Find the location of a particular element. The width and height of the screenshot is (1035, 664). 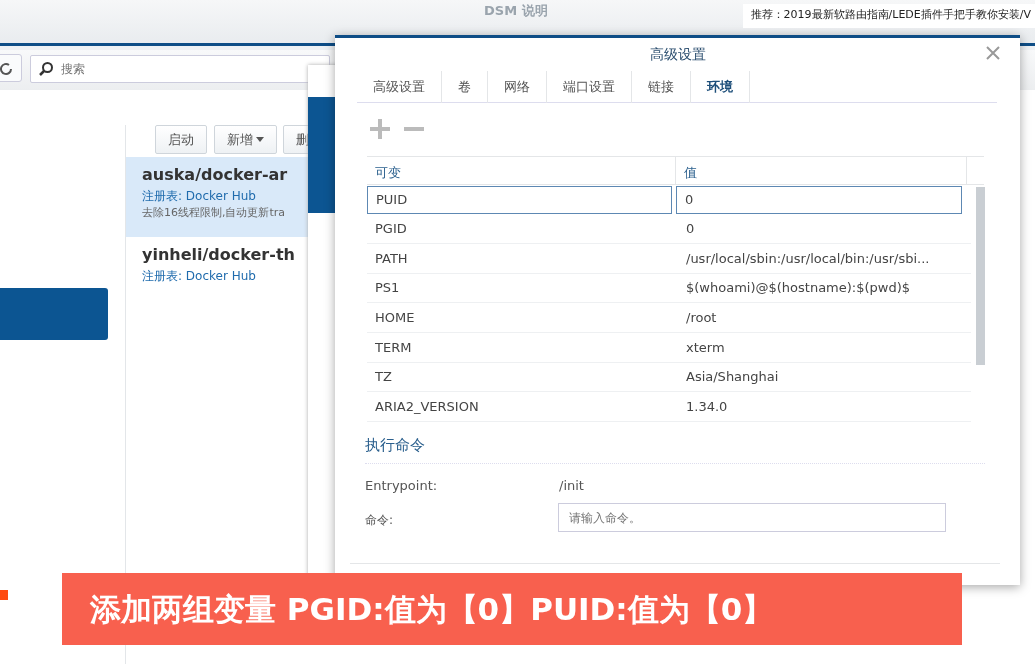

command-field: 请输入命令。 is located at coordinates (752, 517).